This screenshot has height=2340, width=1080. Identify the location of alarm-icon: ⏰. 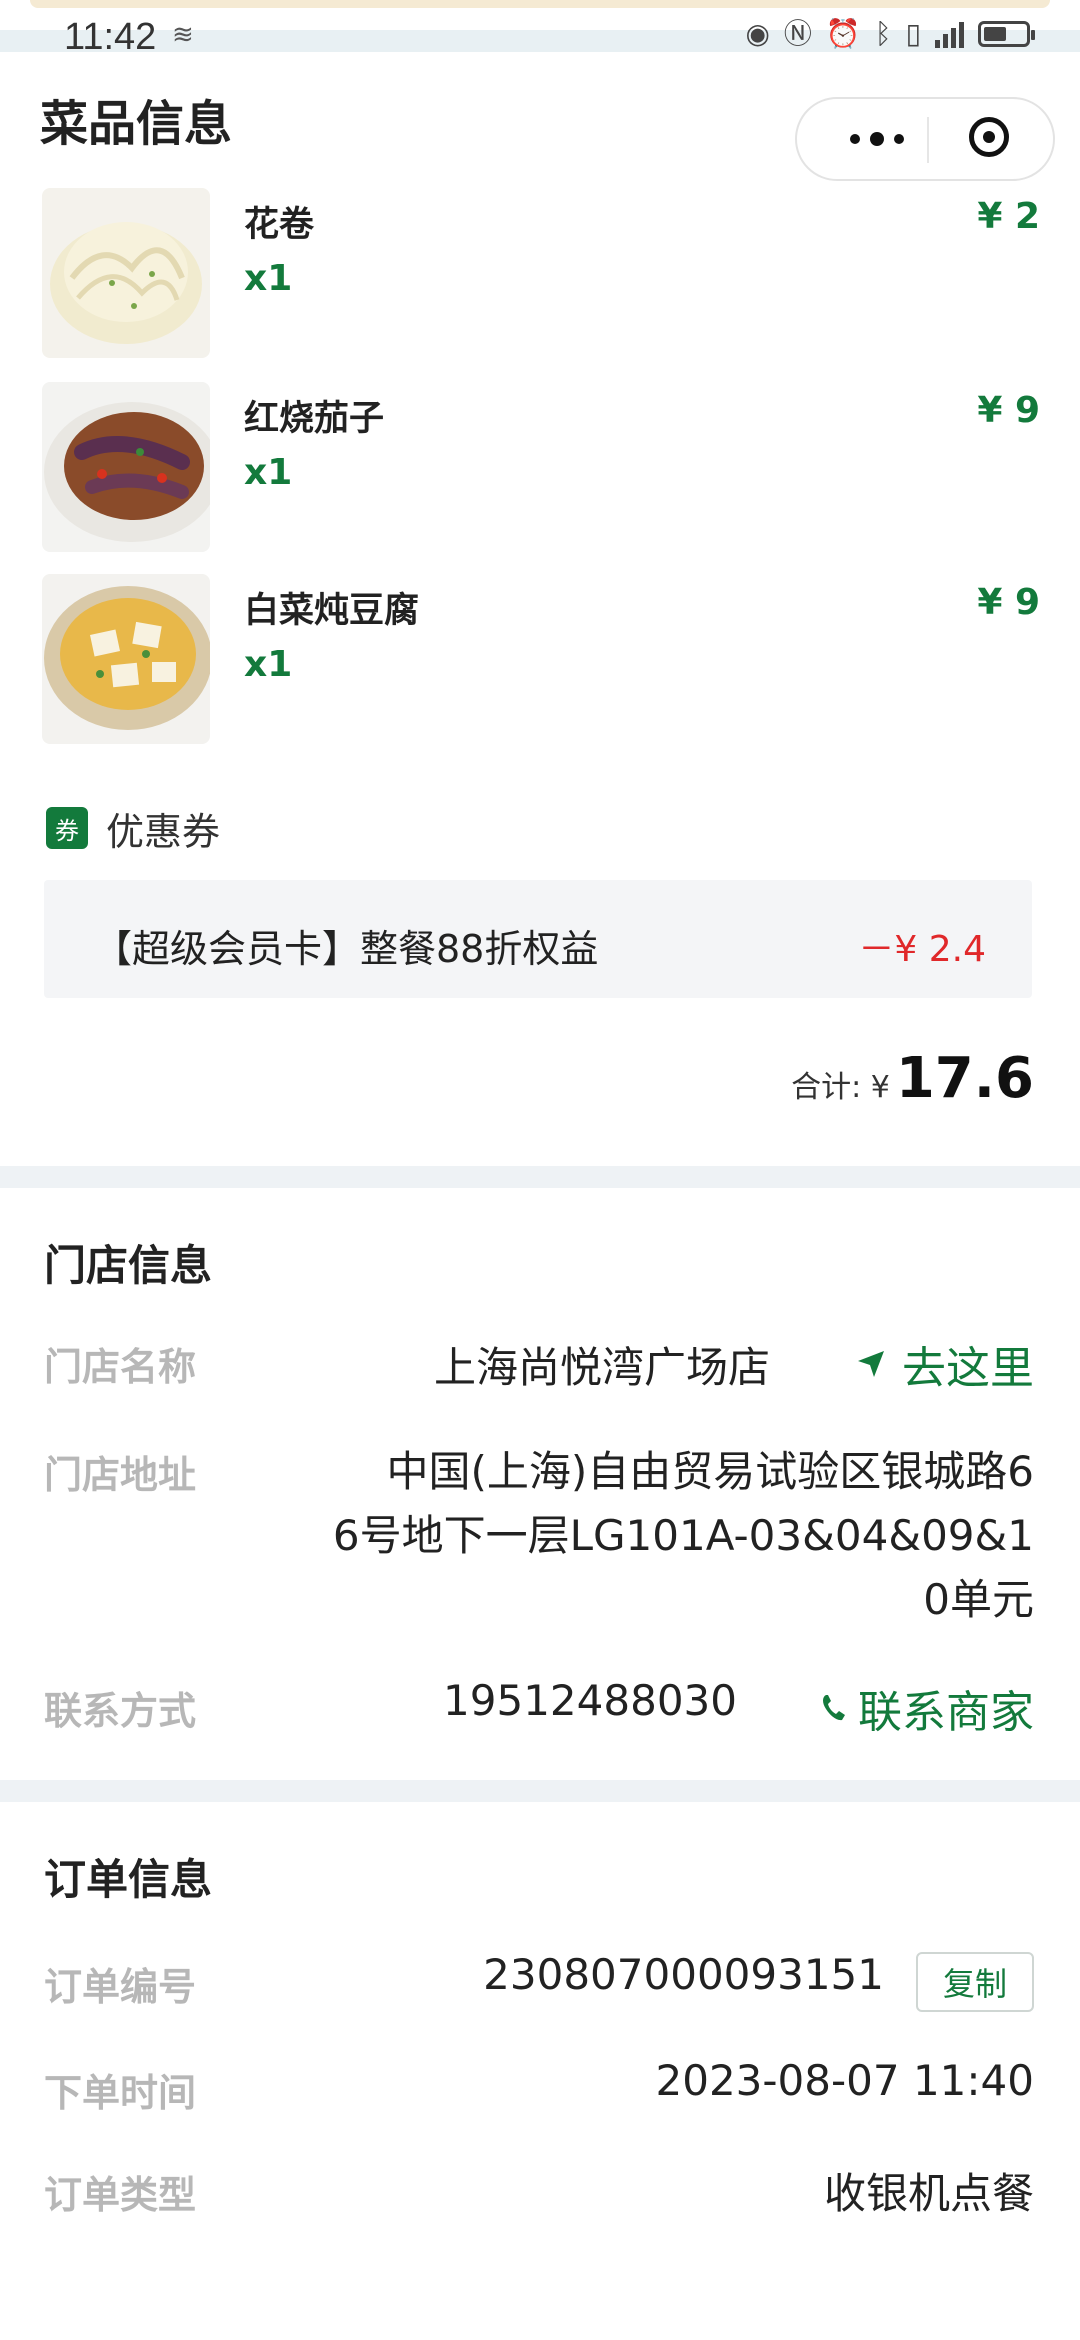
(843, 33).